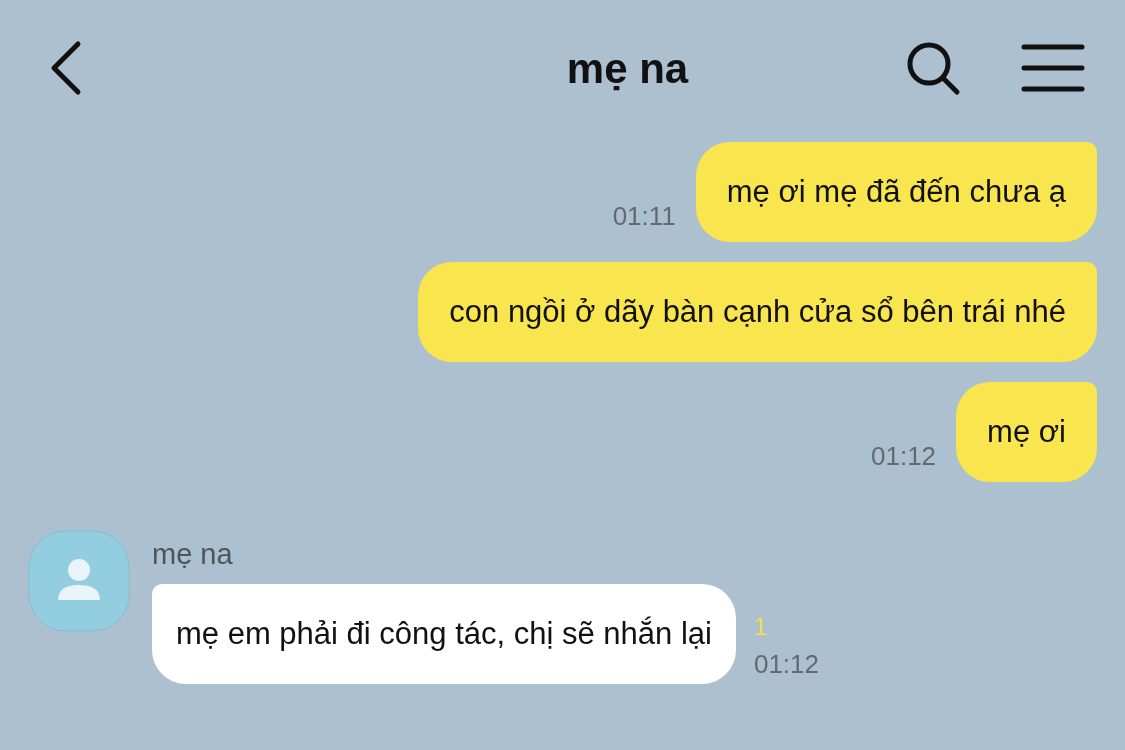  Describe the element at coordinates (1053, 68) in the screenshot. I see `menu-icon` at that location.